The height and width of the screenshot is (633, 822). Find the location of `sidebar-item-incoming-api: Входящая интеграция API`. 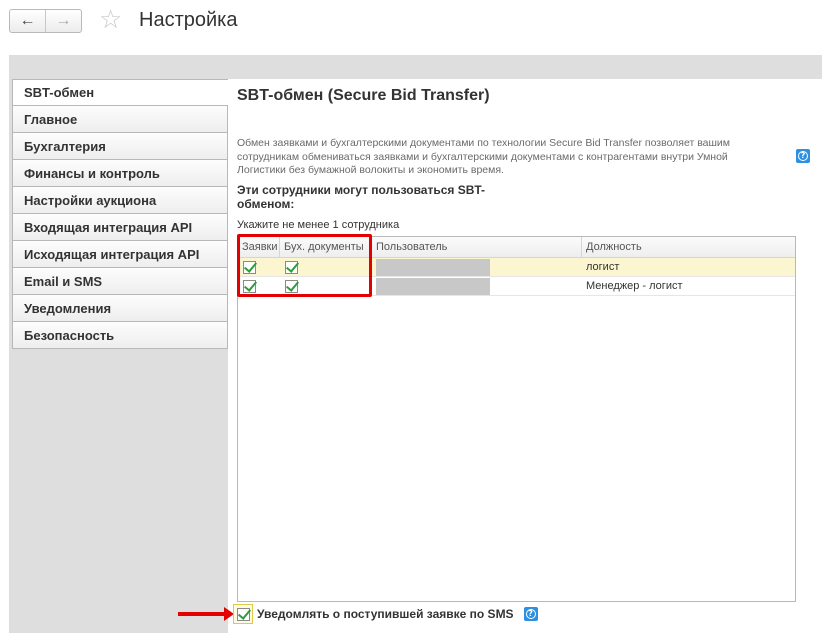

sidebar-item-incoming-api: Входящая интеграция API is located at coordinates (120, 227).